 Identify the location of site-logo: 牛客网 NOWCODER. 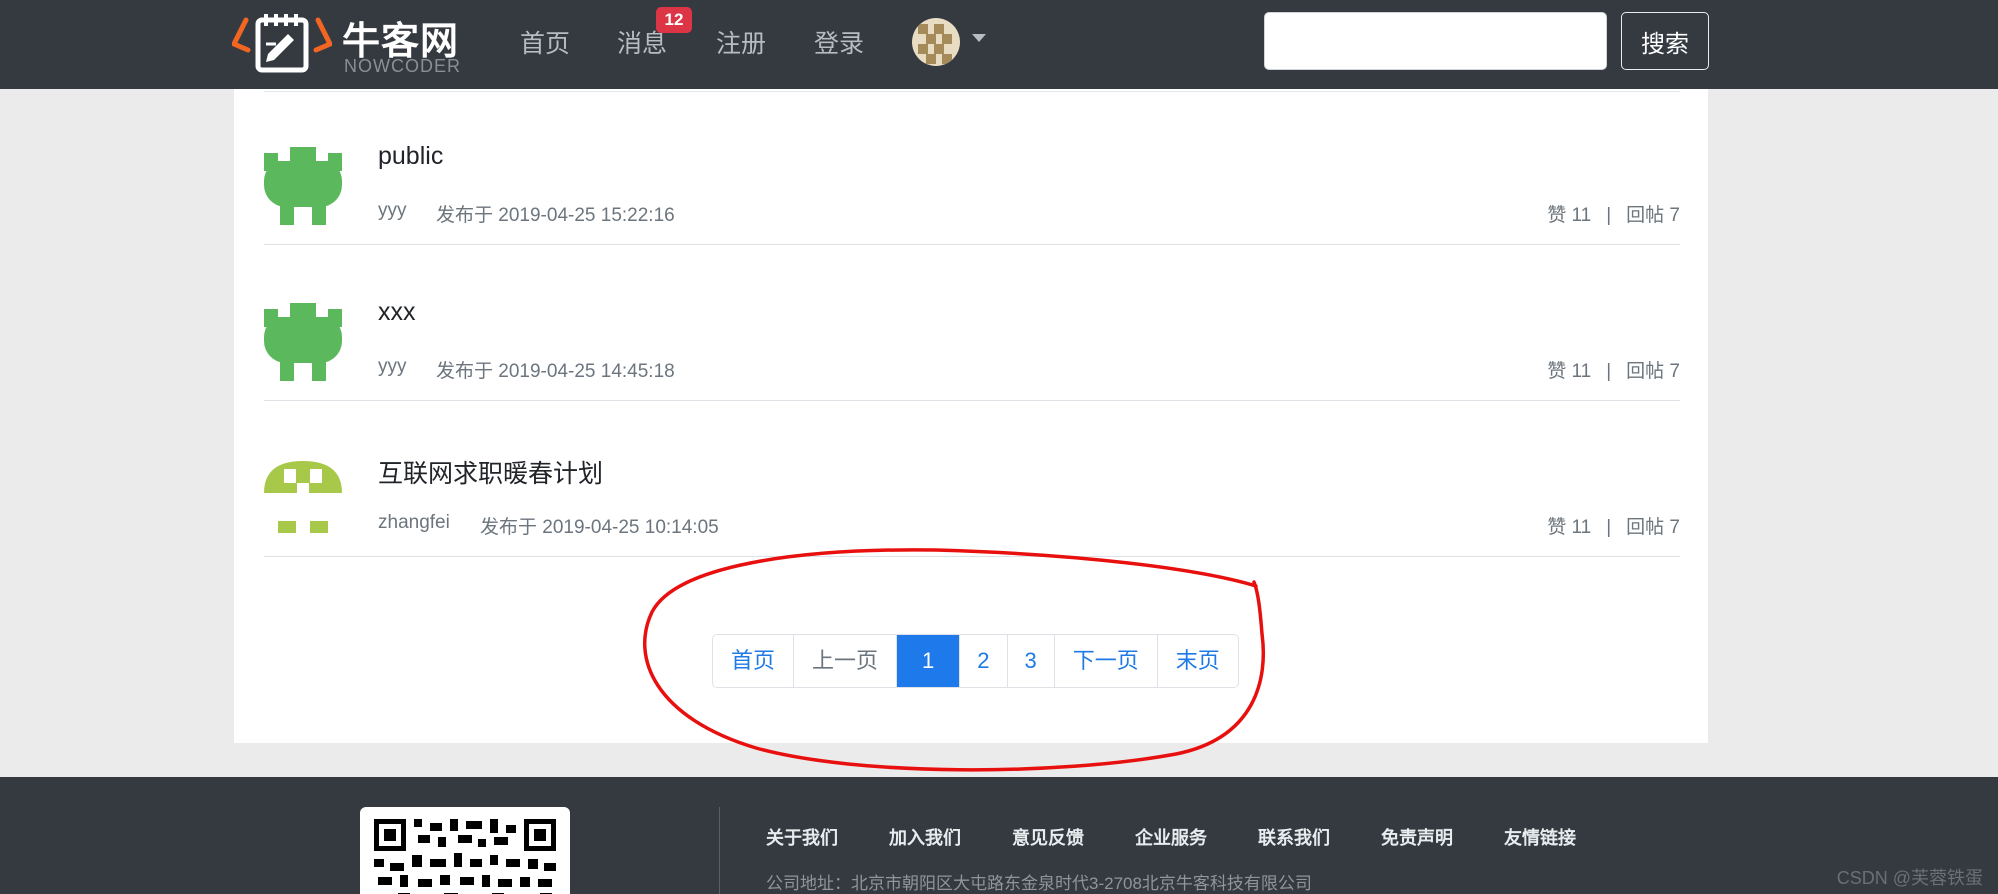
(347, 41).